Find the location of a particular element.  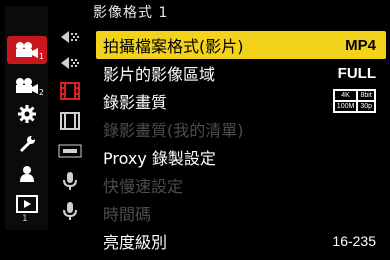

film-strip-icon is located at coordinates (70, 121).